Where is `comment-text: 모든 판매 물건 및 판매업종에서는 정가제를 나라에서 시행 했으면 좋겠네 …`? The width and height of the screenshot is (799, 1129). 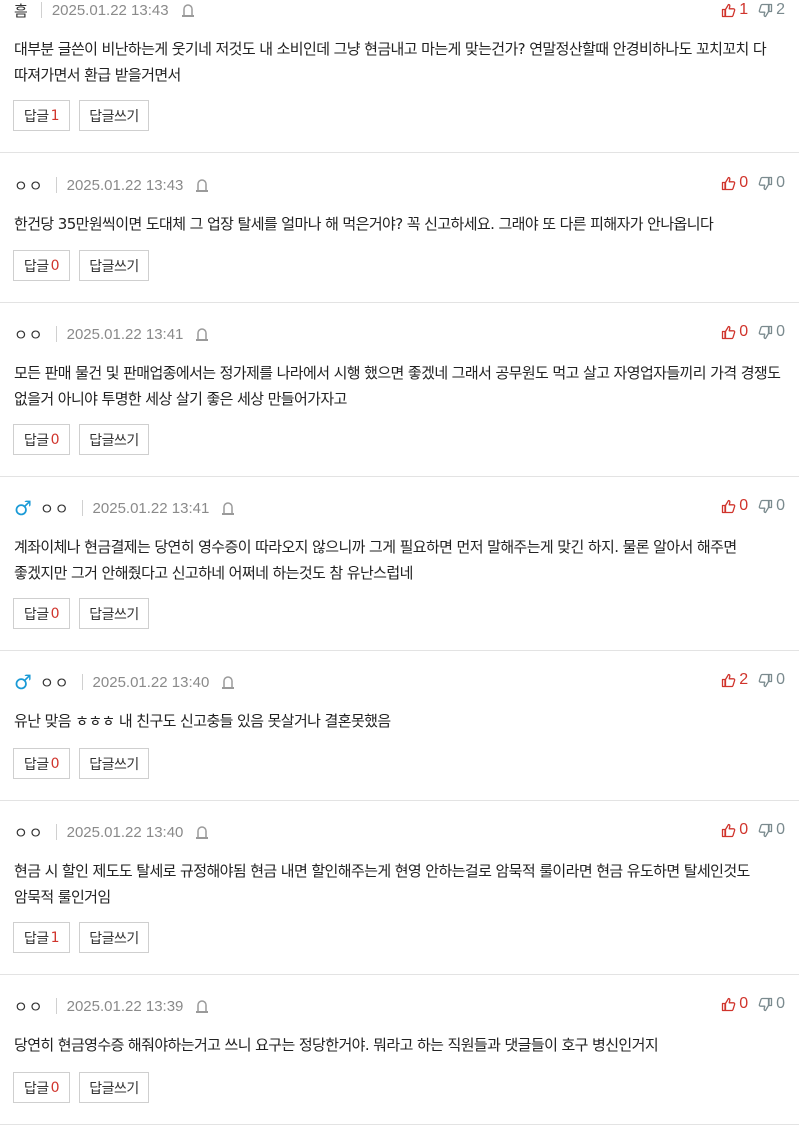 comment-text: 모든 판매 물건 및 판매업종에서는 정가제를 나라에서 시행 했으면 좋겠네 … is located at coordinates (397, 386).